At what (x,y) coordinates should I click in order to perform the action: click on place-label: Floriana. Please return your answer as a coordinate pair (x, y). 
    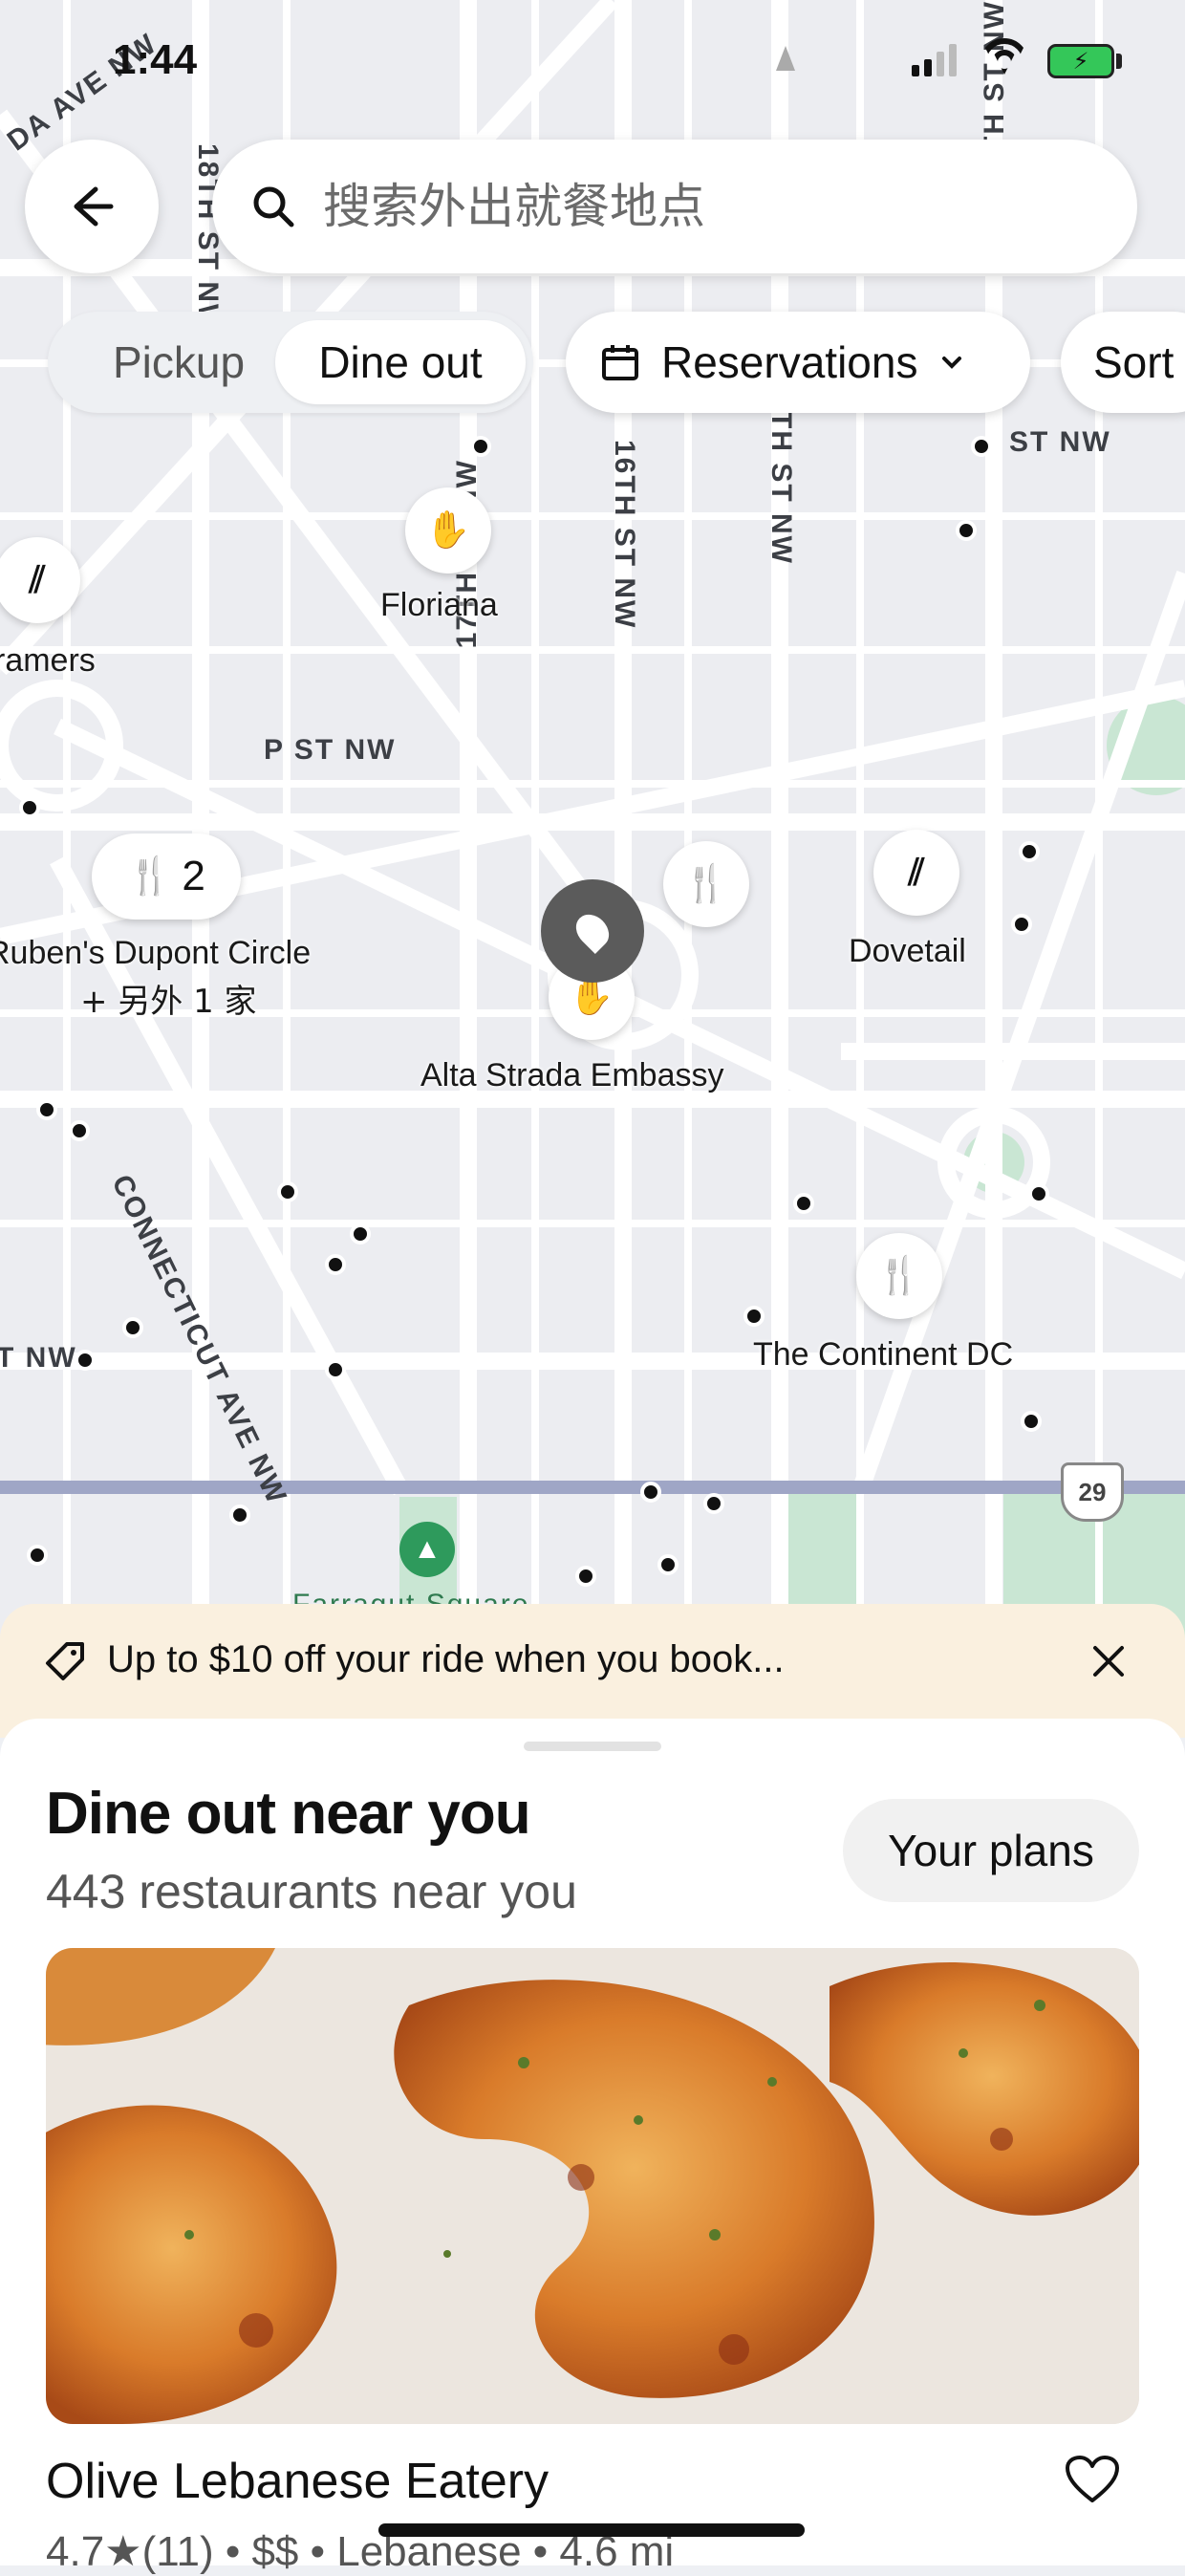
    Looking at the image, I should click on (439, 605).